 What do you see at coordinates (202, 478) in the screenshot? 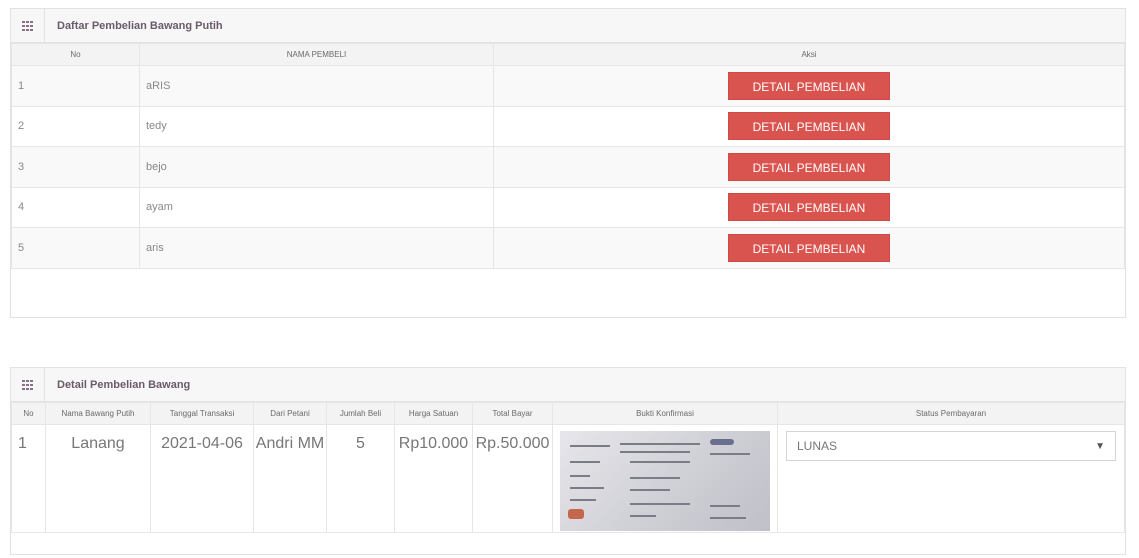
I see `tanggal-transaksi-cell: 2021-04-06` at bounding box center [202, 478].